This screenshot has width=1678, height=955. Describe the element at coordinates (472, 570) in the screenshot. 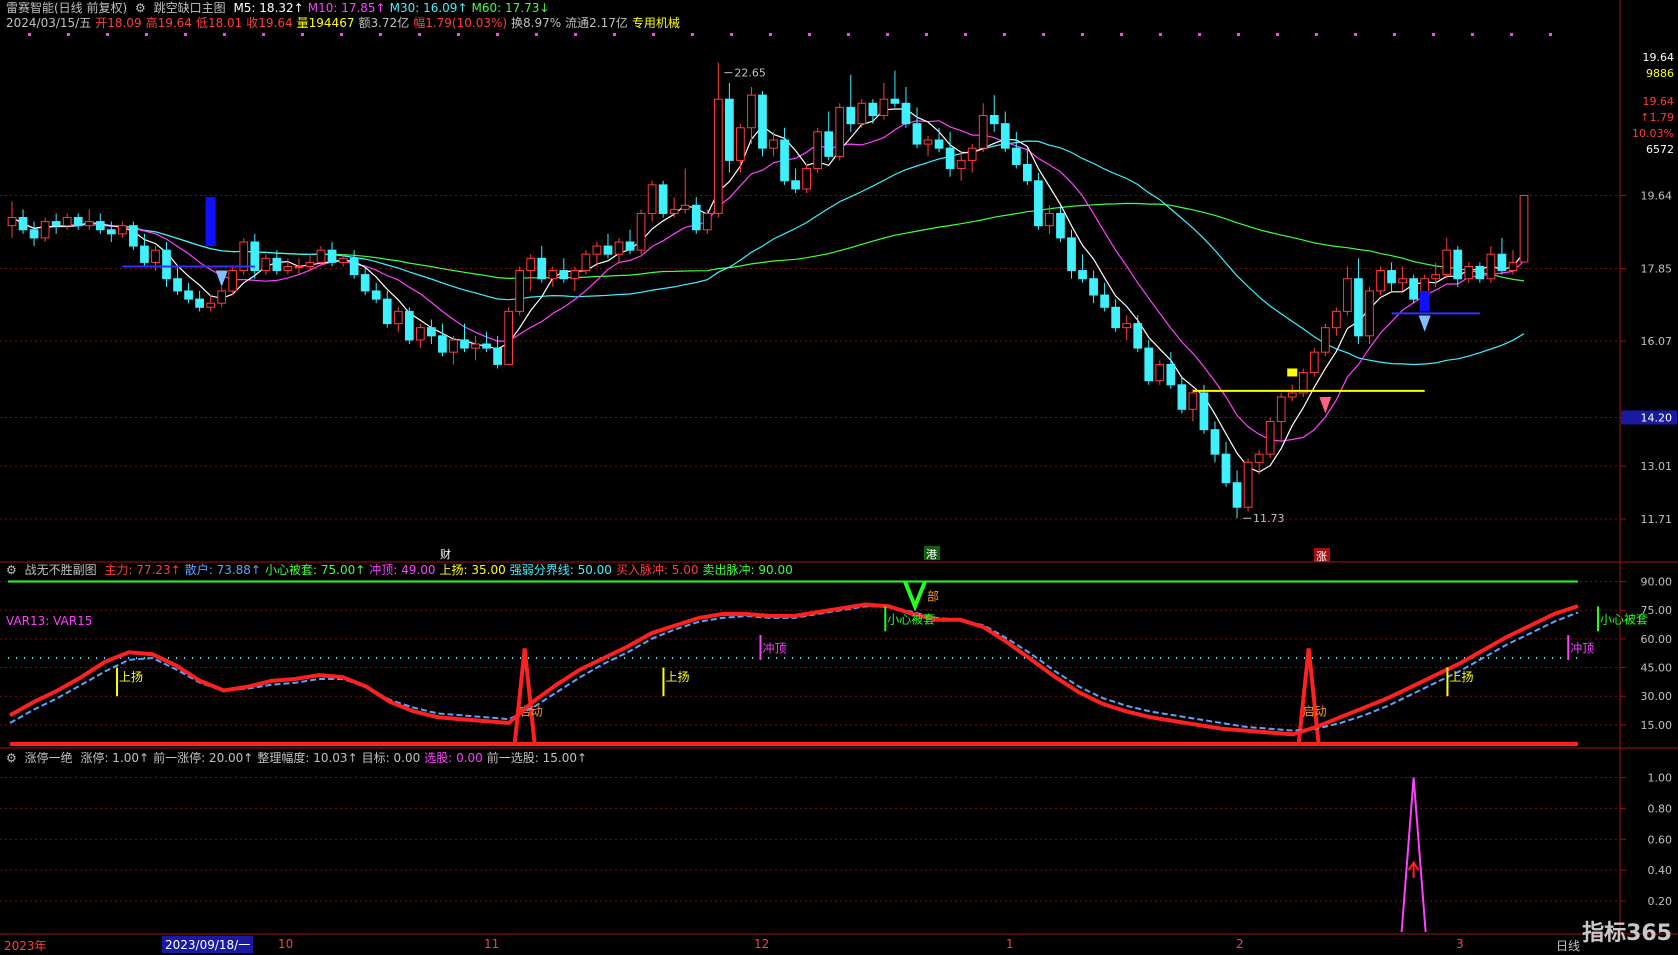

I see `sub1-legend-4: 上扬: 35.00` at that location.